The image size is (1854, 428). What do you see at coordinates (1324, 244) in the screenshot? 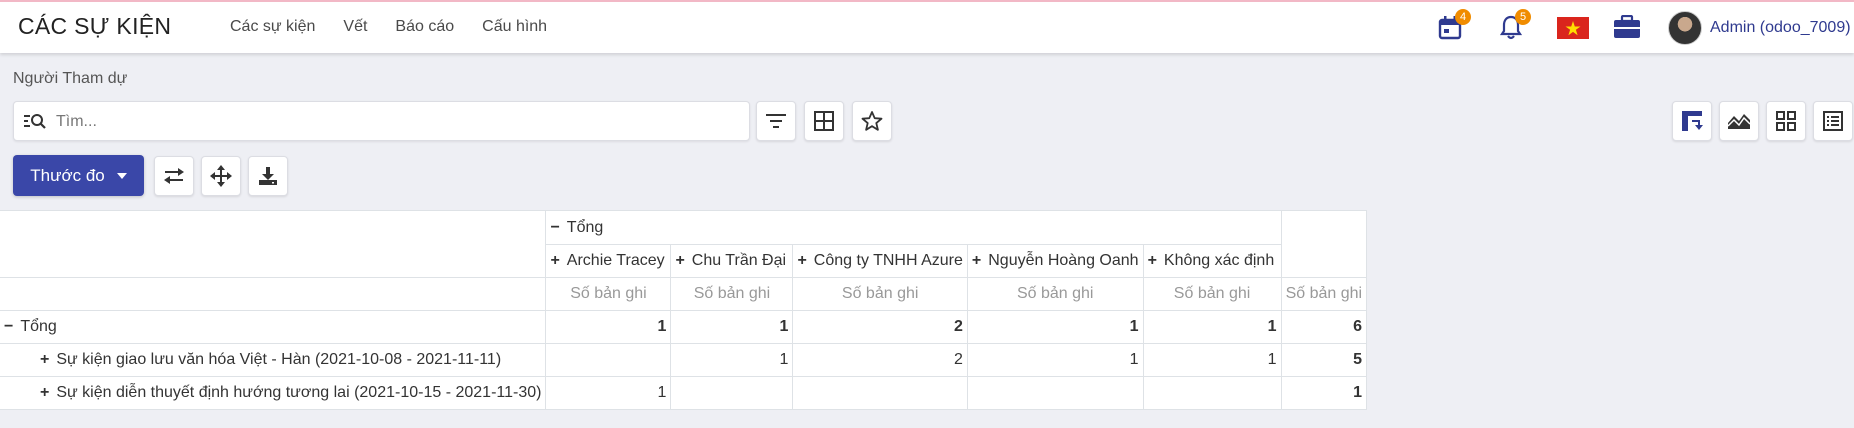
I see `column-header-grand-total` at bounding box center [1324, 244].